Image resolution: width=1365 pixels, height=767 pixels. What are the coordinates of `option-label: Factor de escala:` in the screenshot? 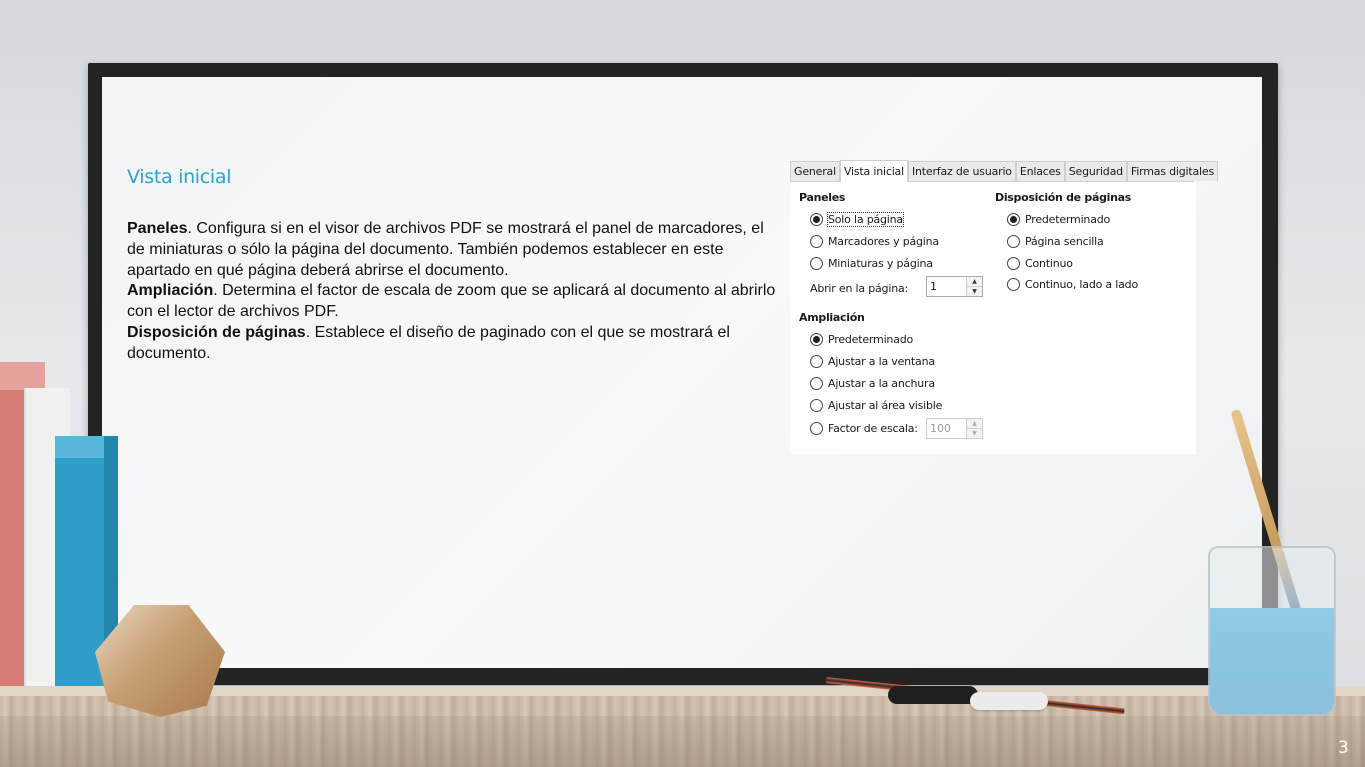 It's located at (873, 428).